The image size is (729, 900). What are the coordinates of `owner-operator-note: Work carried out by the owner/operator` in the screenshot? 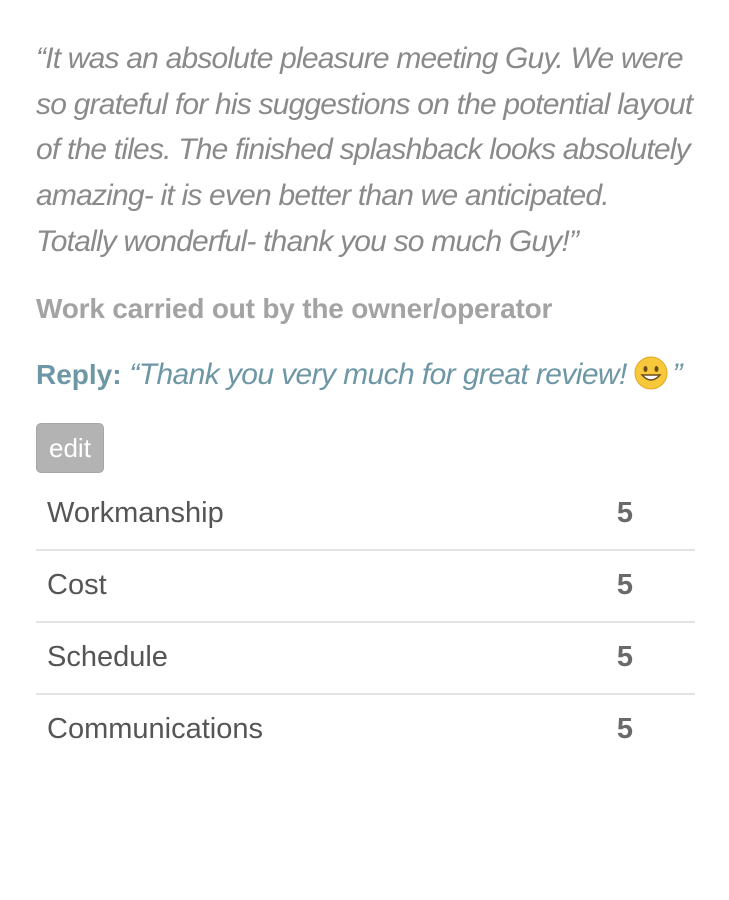 It's located at (294, 308).